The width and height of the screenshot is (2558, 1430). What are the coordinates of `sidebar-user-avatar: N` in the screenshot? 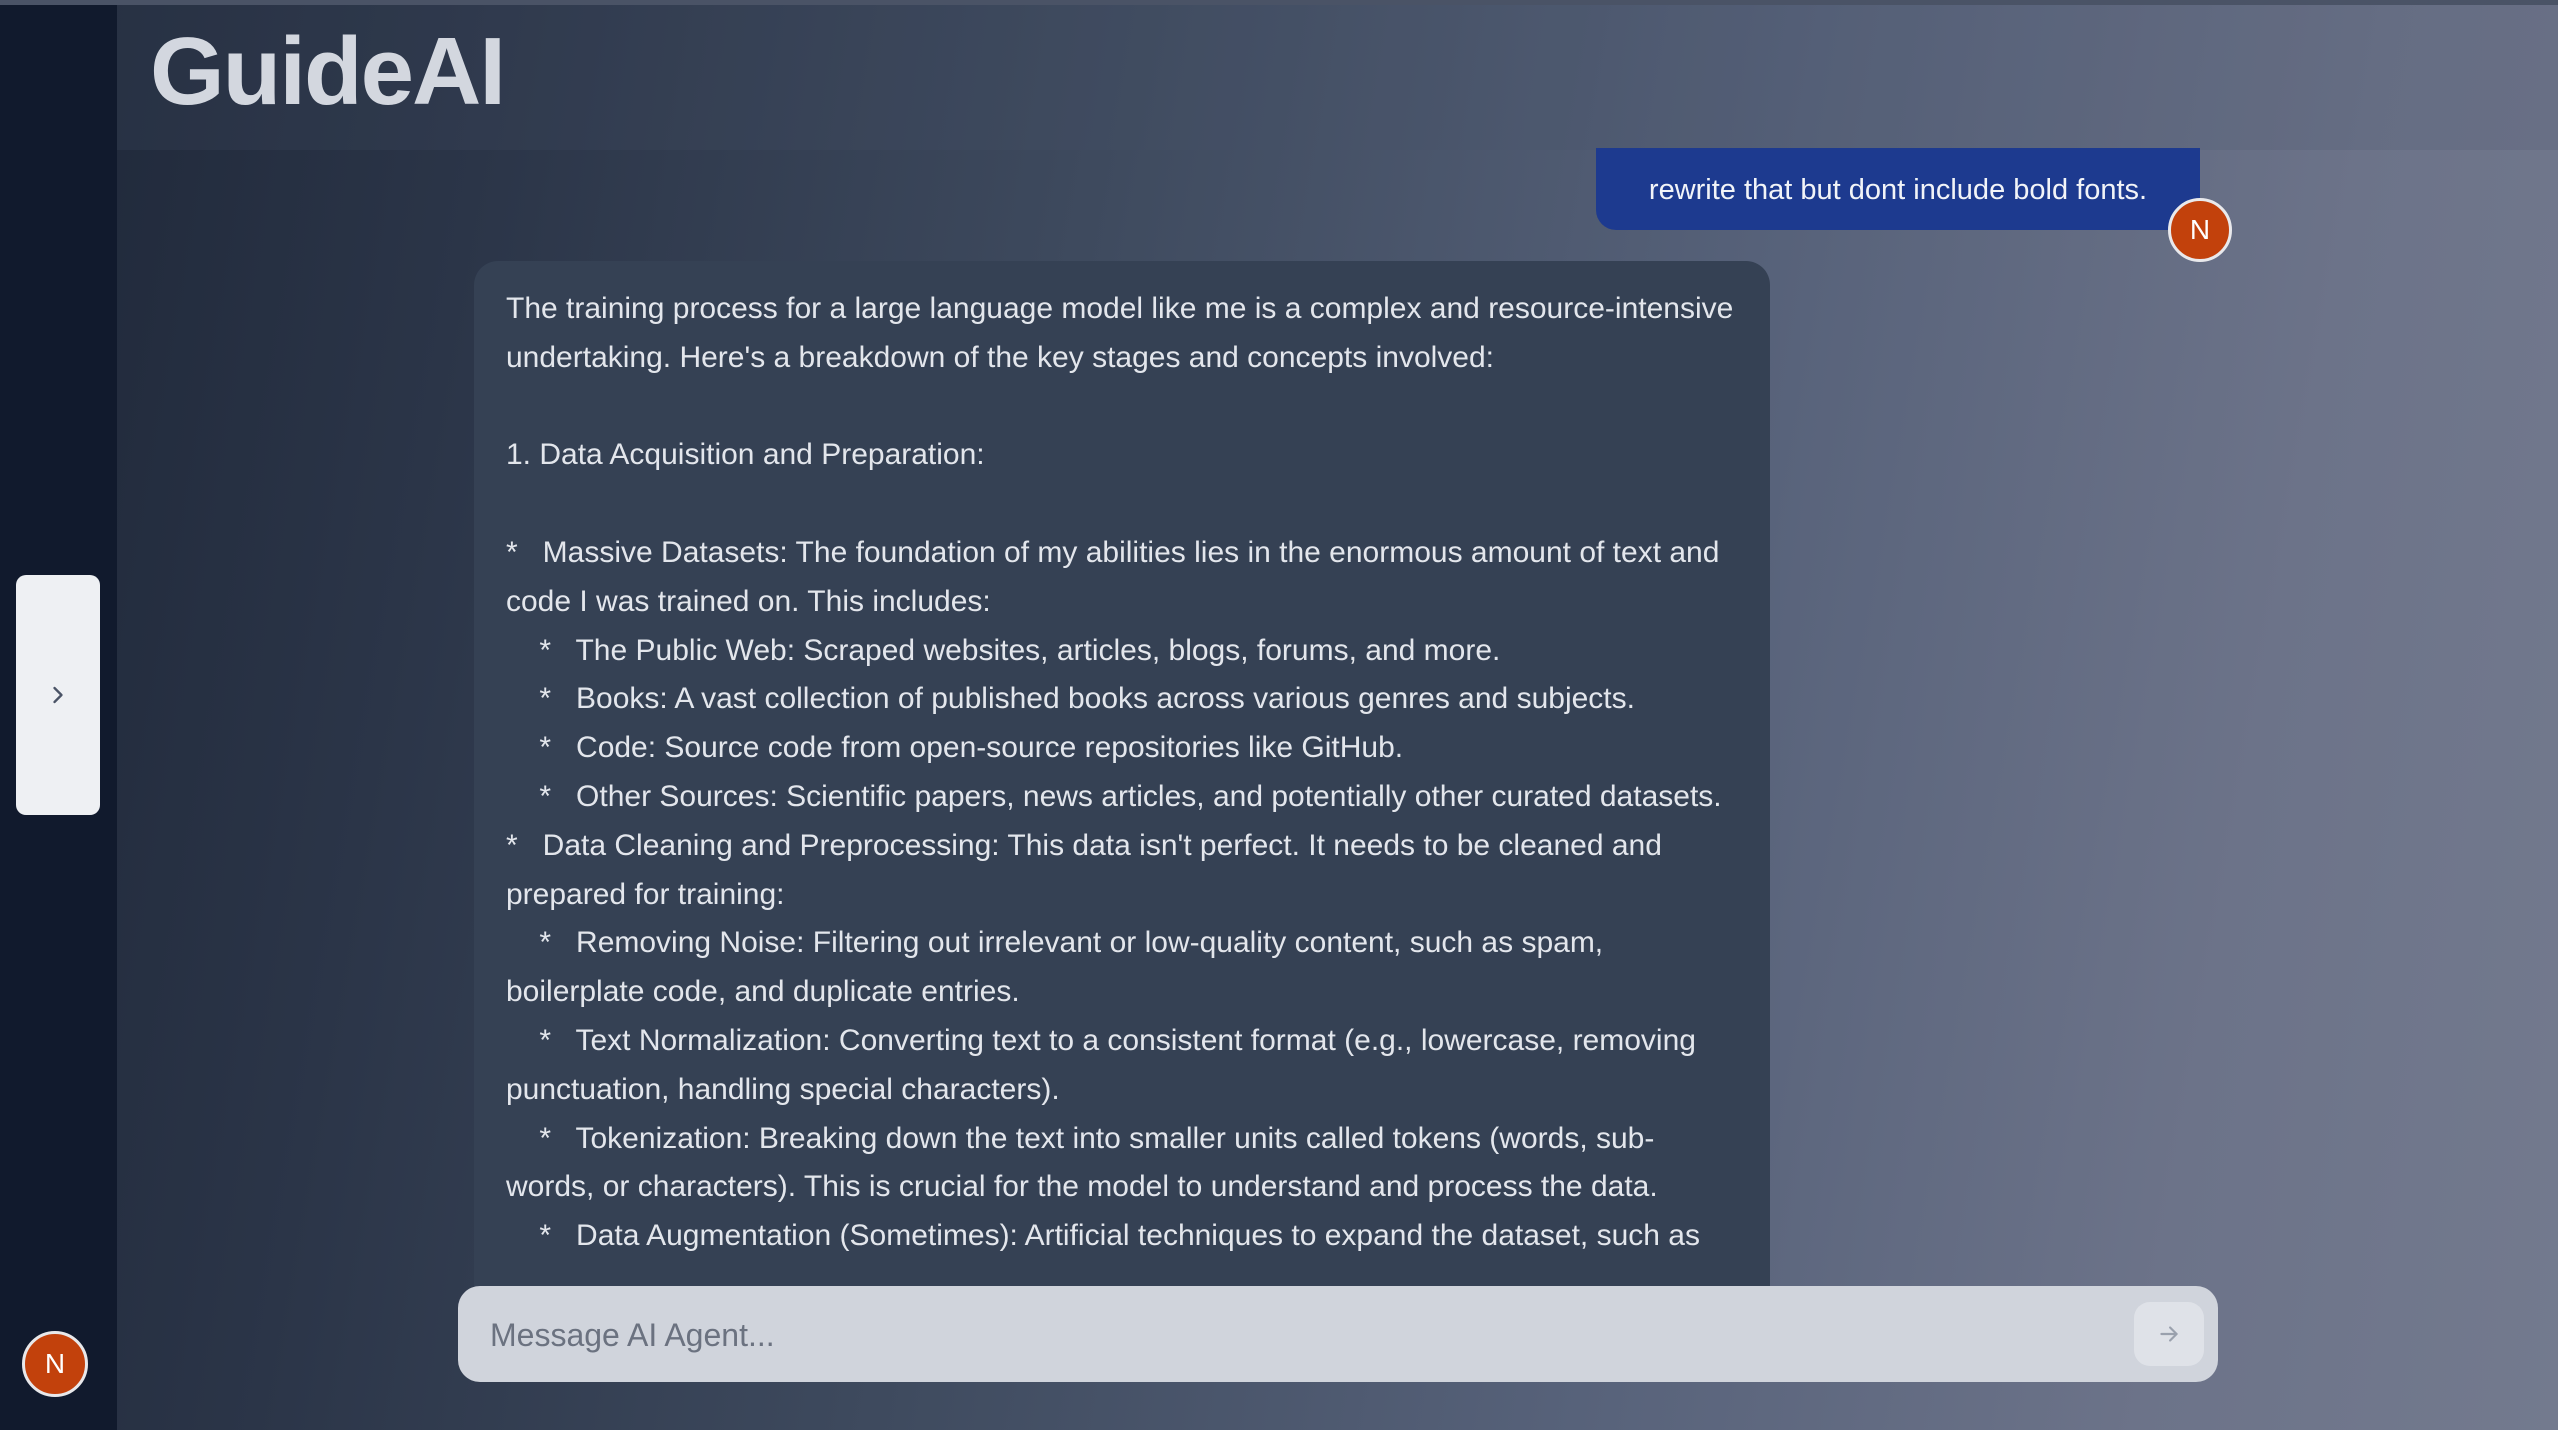 It's located at (55, 1364).